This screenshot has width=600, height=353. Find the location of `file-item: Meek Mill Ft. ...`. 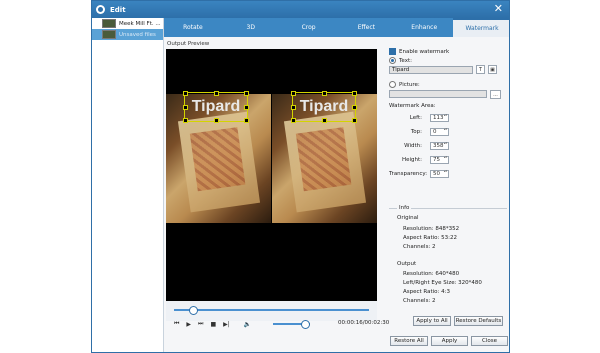

file-item: Meek Mill Ft. ... is located at coordinates (127, 23).